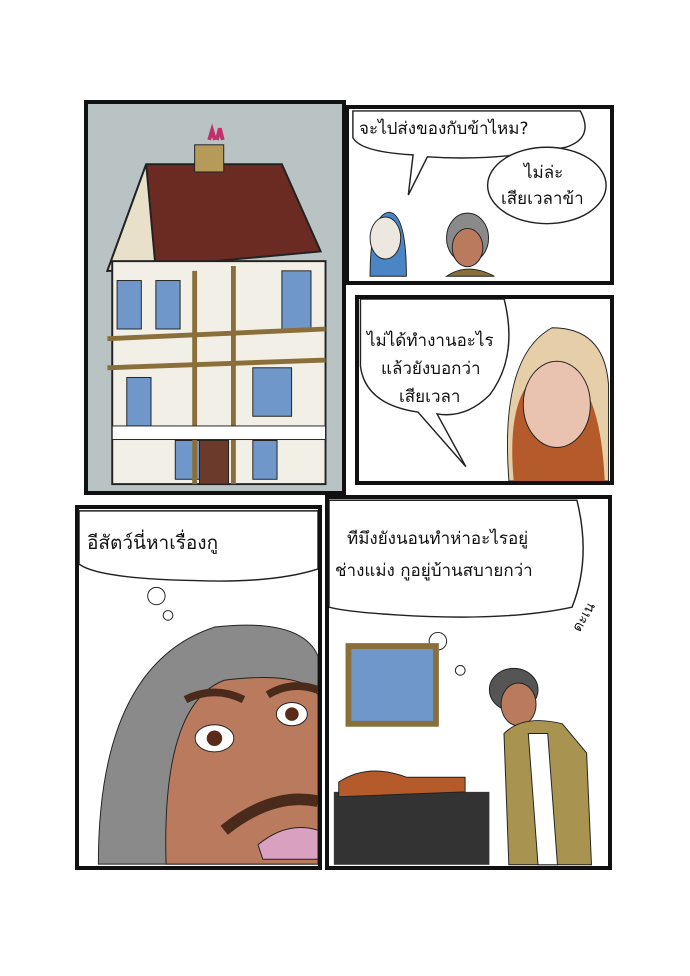  What do you see at coordinates (542, 199) in the screenshot?
I see `speech-bubble-reply-line-2: เสียเวลาข้า` at bounding box center [542, 199].